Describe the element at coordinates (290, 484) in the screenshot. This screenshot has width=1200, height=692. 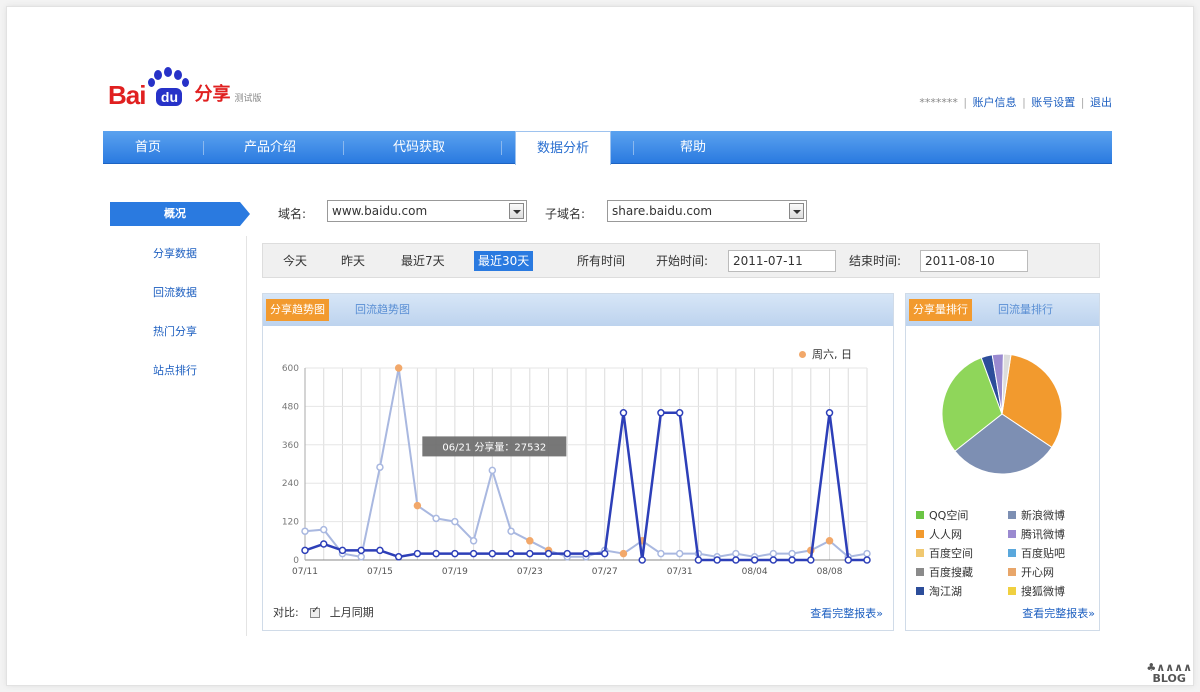
I see `y-tick-label: 240` at that location.